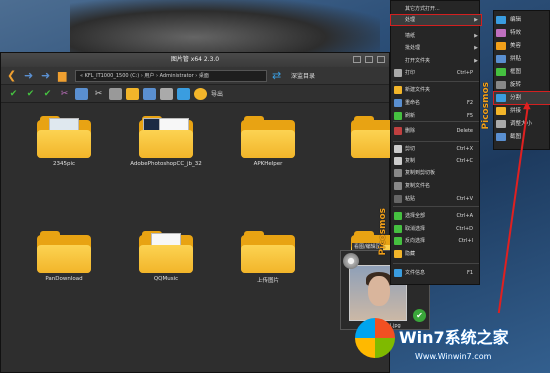 Image resolution: width=550 pixels, height=373 pixels. What do you see at coordinates (436, 241) in the screenshot?
I see `context-menu-item: 反向选择 Ctrl+I` at bounding box center [436, 241].